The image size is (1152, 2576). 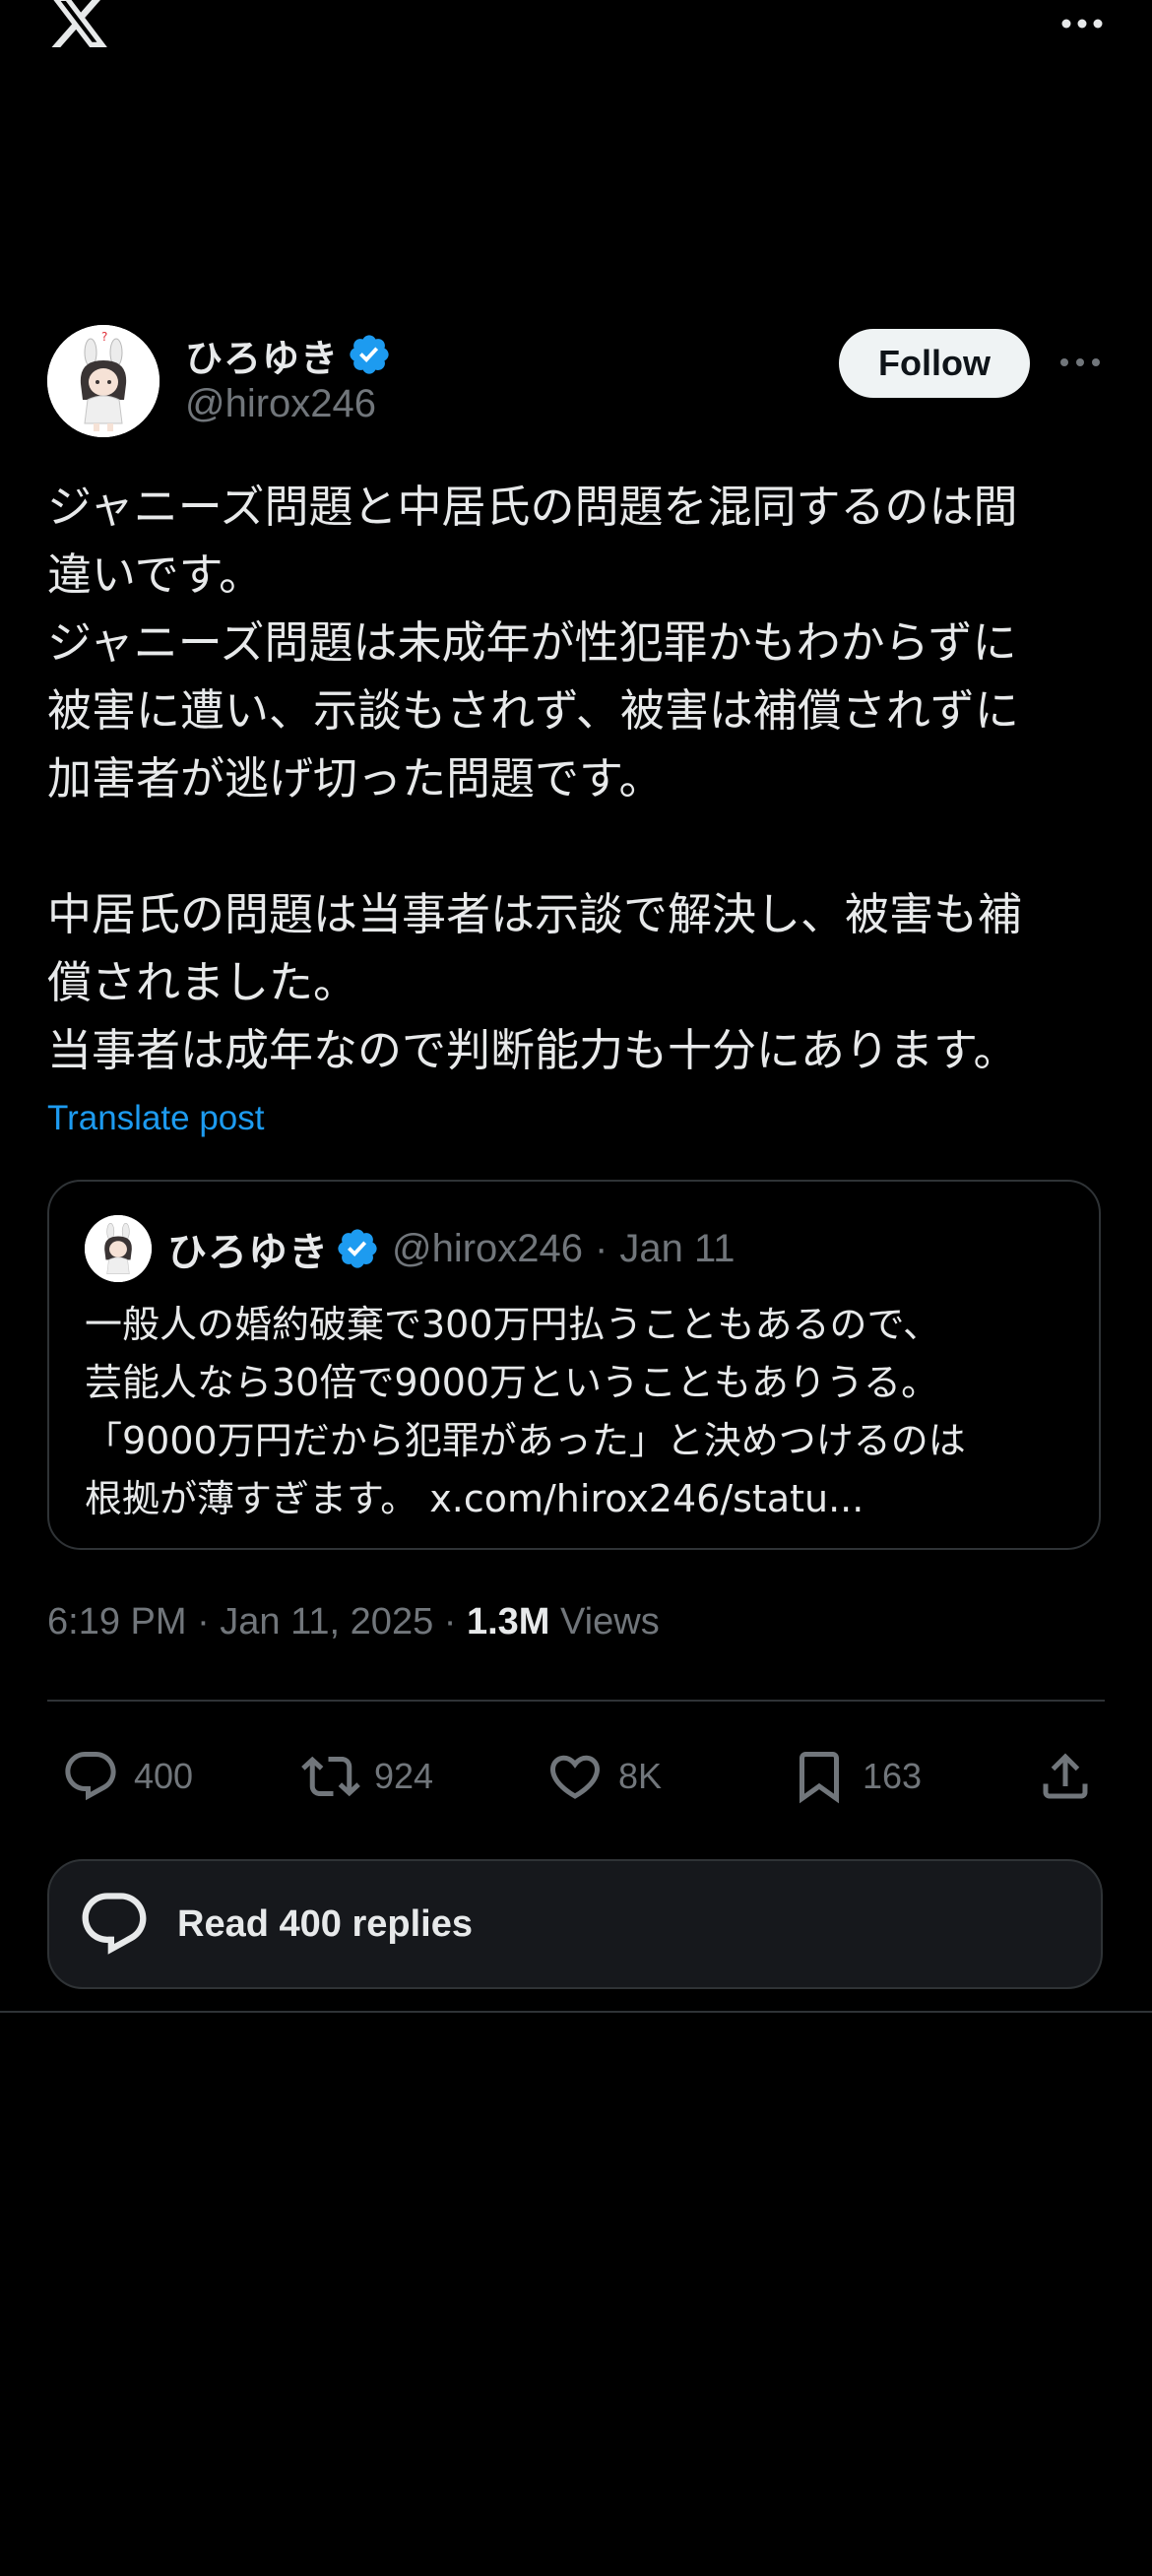 What do you see at coordinates (325, 1923) in the screenshot?
I see `read-replies-label: Read 400 replies` at bounding box center [325, 1923].